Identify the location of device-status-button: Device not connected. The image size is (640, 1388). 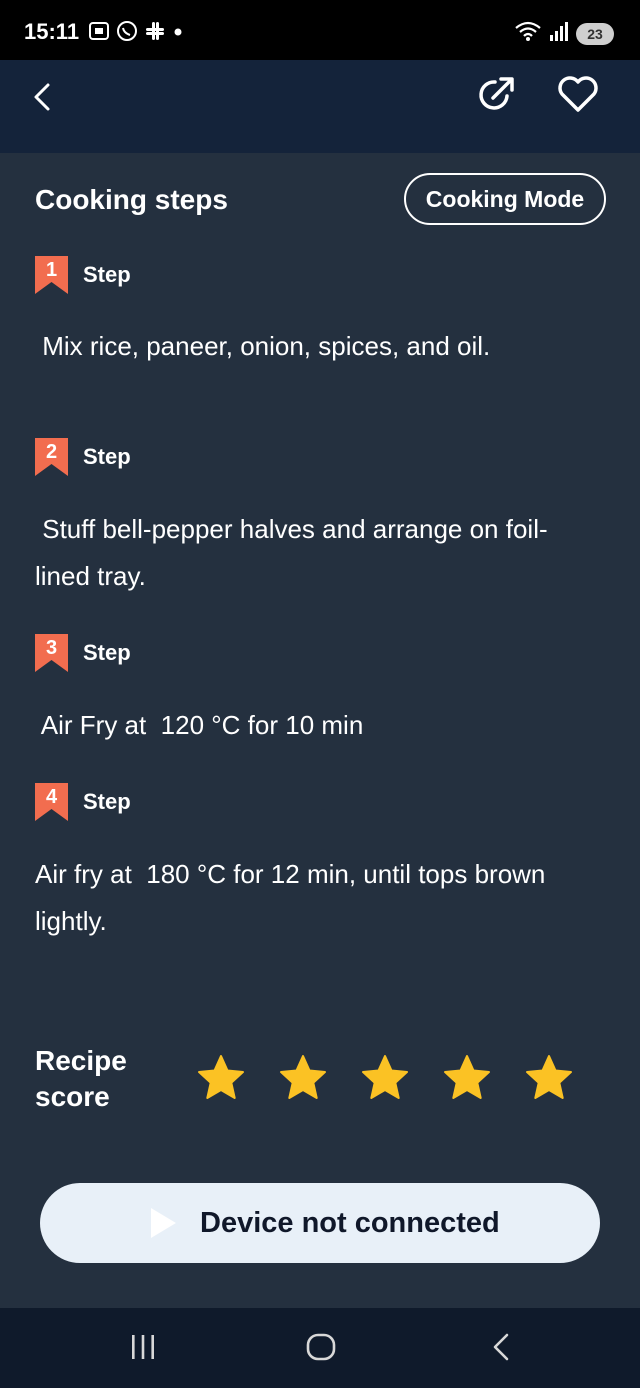
(320, 1223).